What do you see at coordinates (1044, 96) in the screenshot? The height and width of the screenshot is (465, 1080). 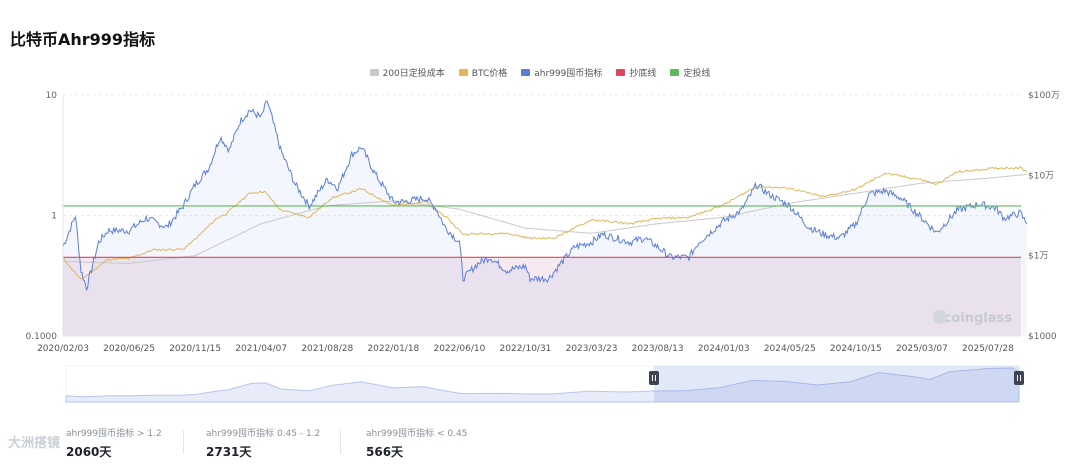 I see `y-right-tick-label: $100万` at bounding box center [1044, 96].